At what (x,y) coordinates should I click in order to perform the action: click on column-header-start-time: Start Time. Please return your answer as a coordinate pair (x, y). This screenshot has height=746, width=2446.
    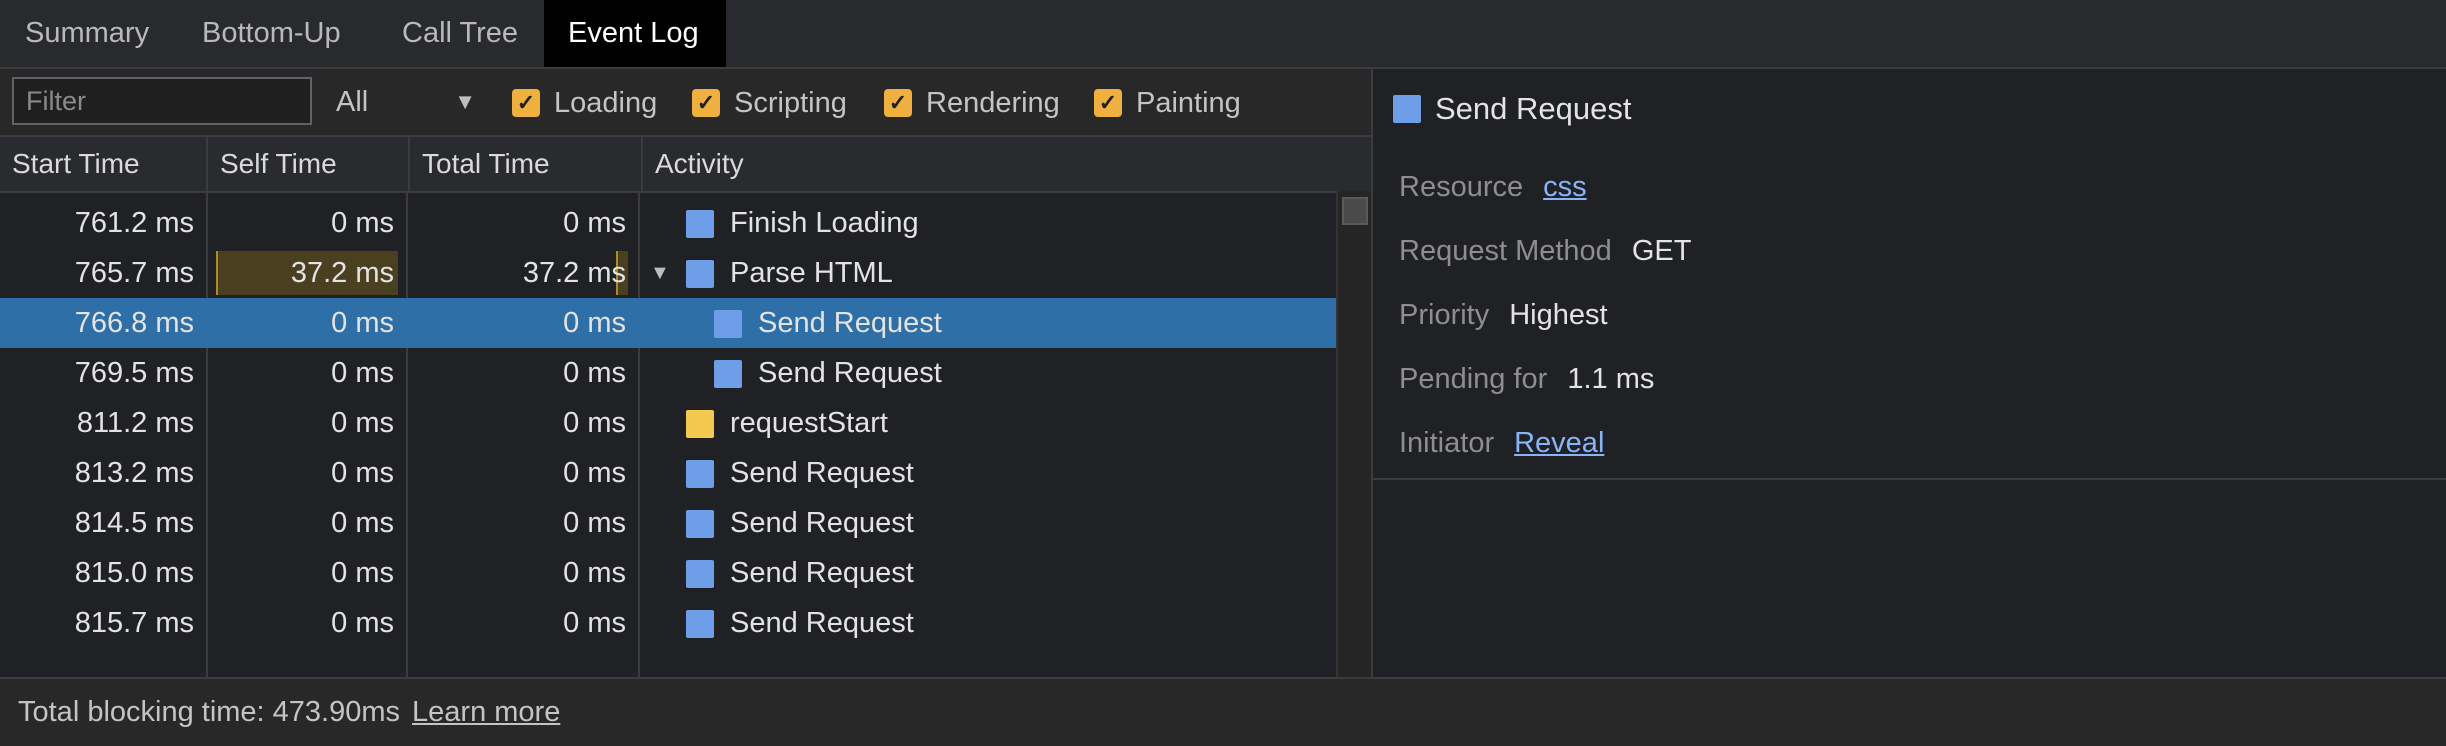
    Looking at the image, I should click on (104, 164).